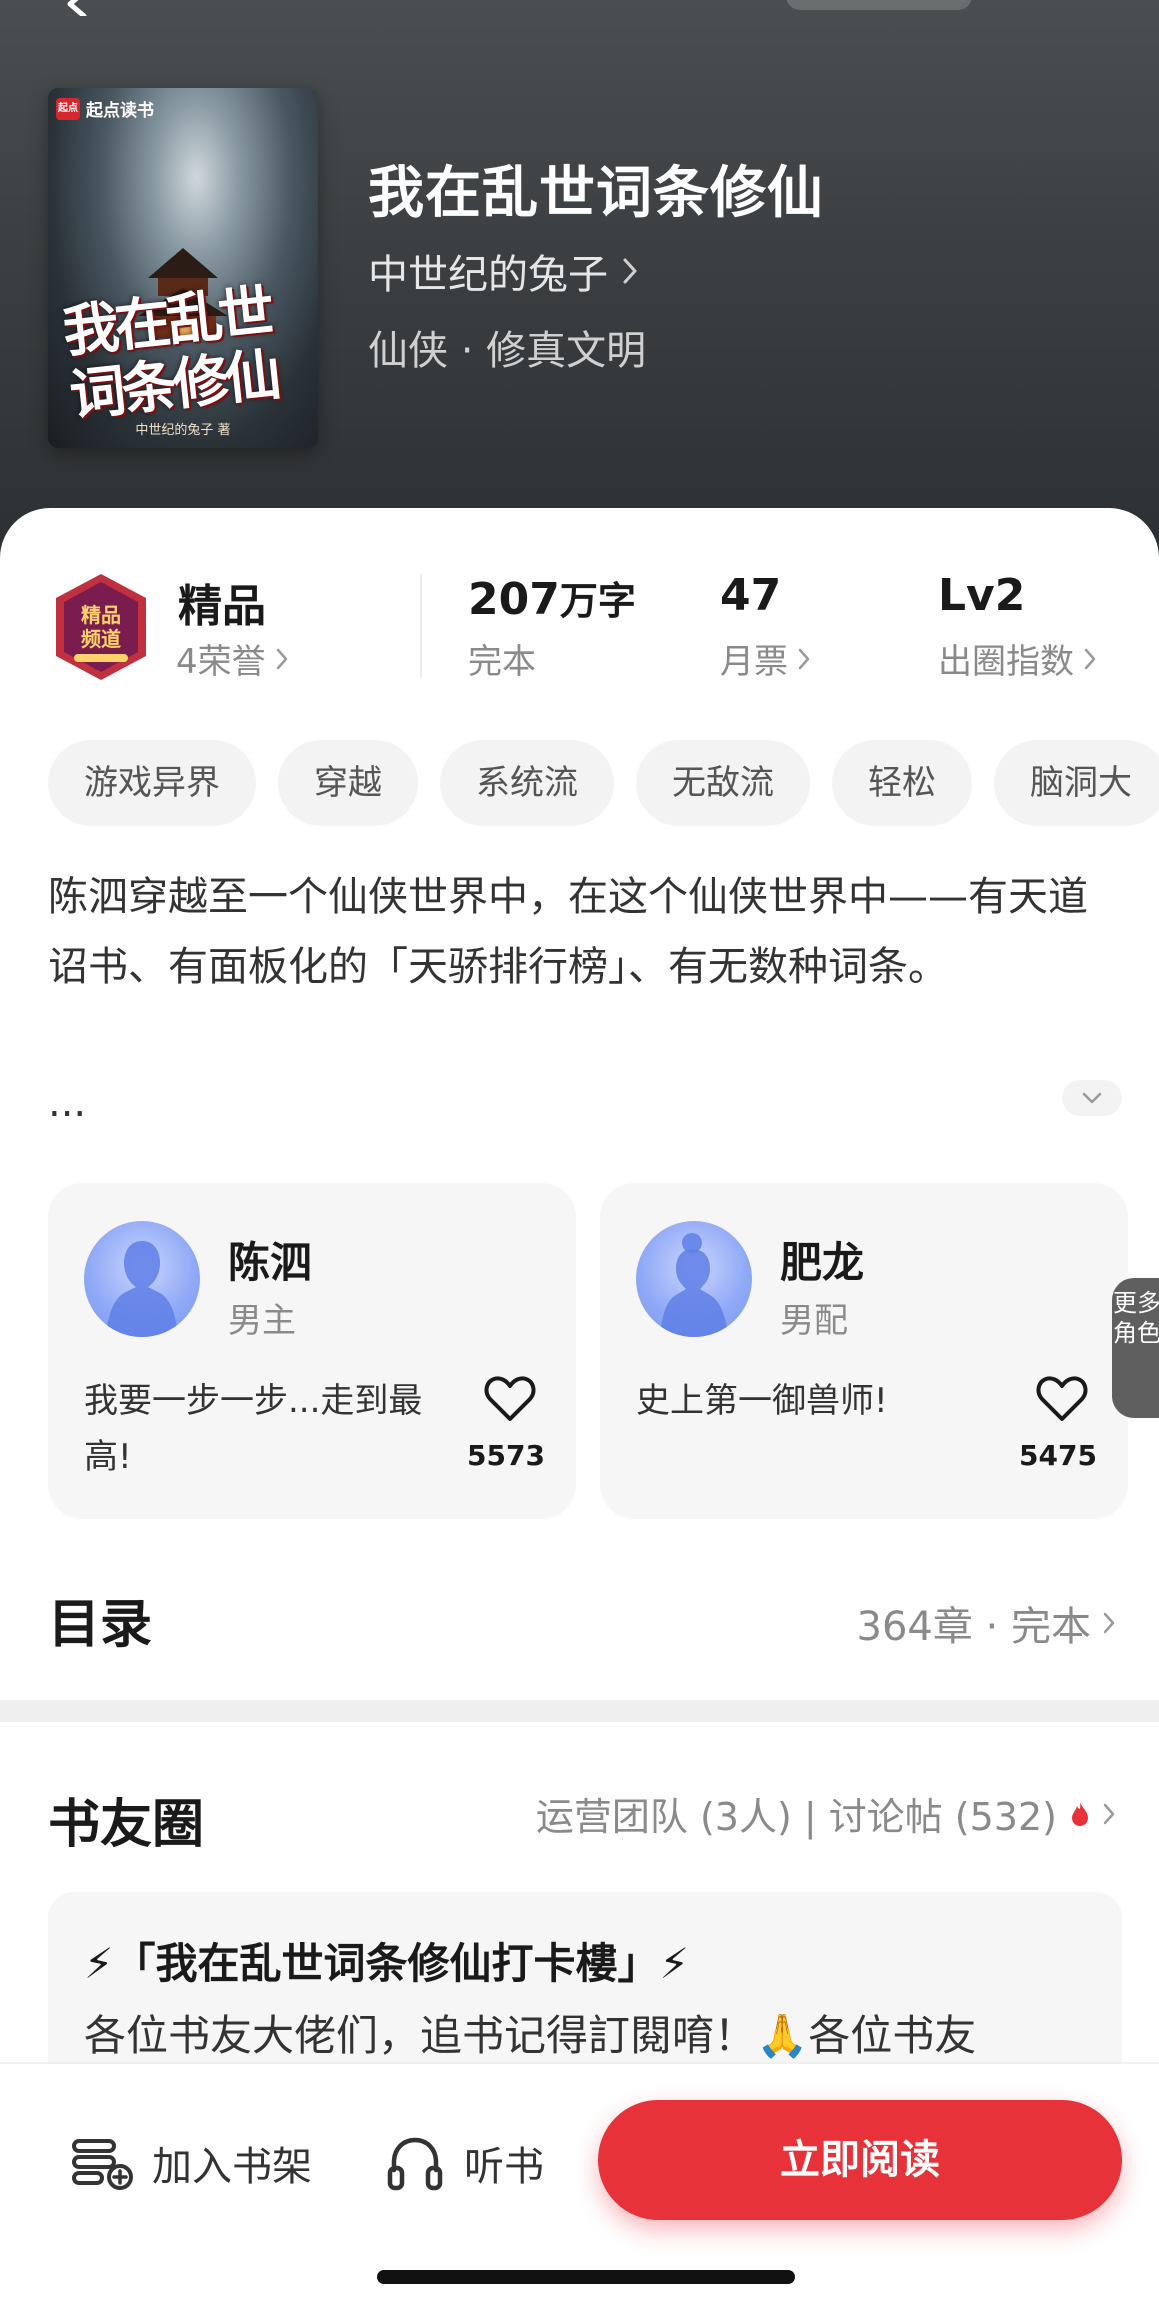 The image size is (1159, 2311). Describe the element at coordinates (814, 1321) in the screenshot. I see `character-role: 男配` at that location.